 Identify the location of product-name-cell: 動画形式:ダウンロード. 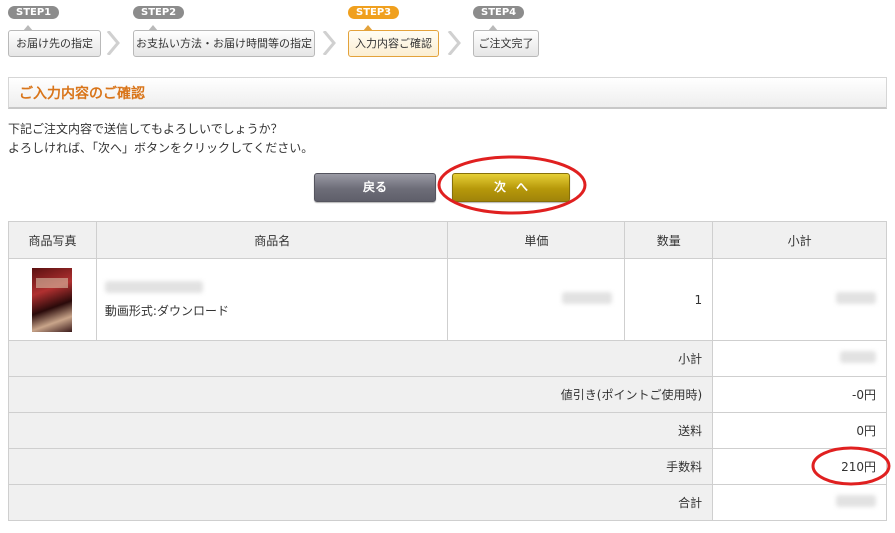
(272, 299).